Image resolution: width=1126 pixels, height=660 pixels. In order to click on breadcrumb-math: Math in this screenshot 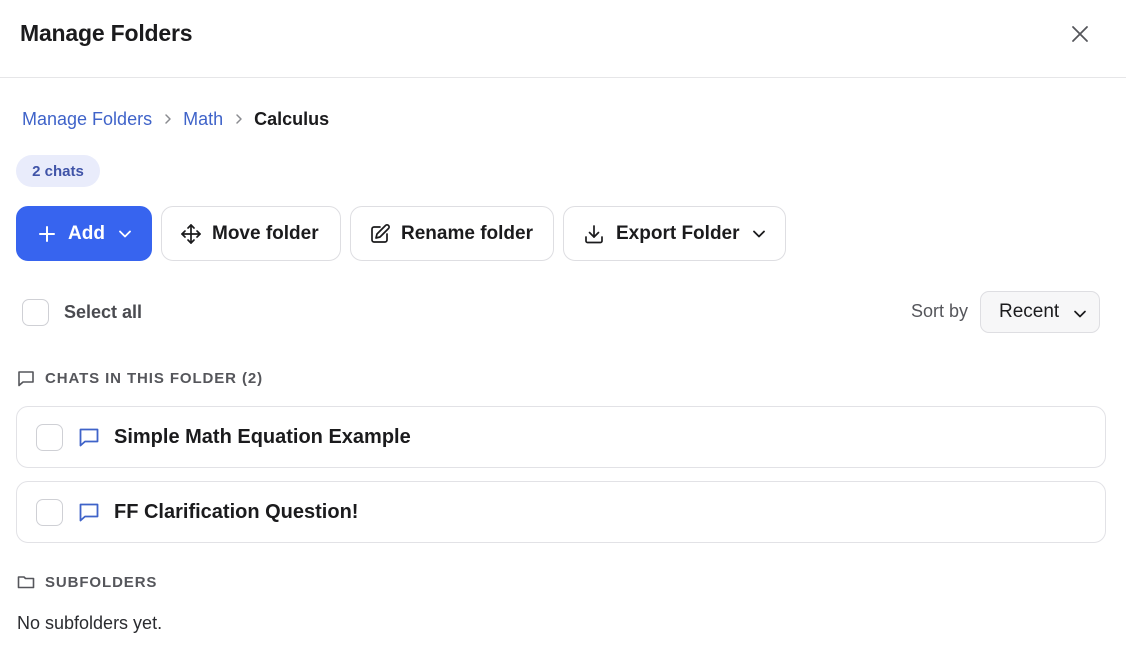, I will do `click(203, 119)`.